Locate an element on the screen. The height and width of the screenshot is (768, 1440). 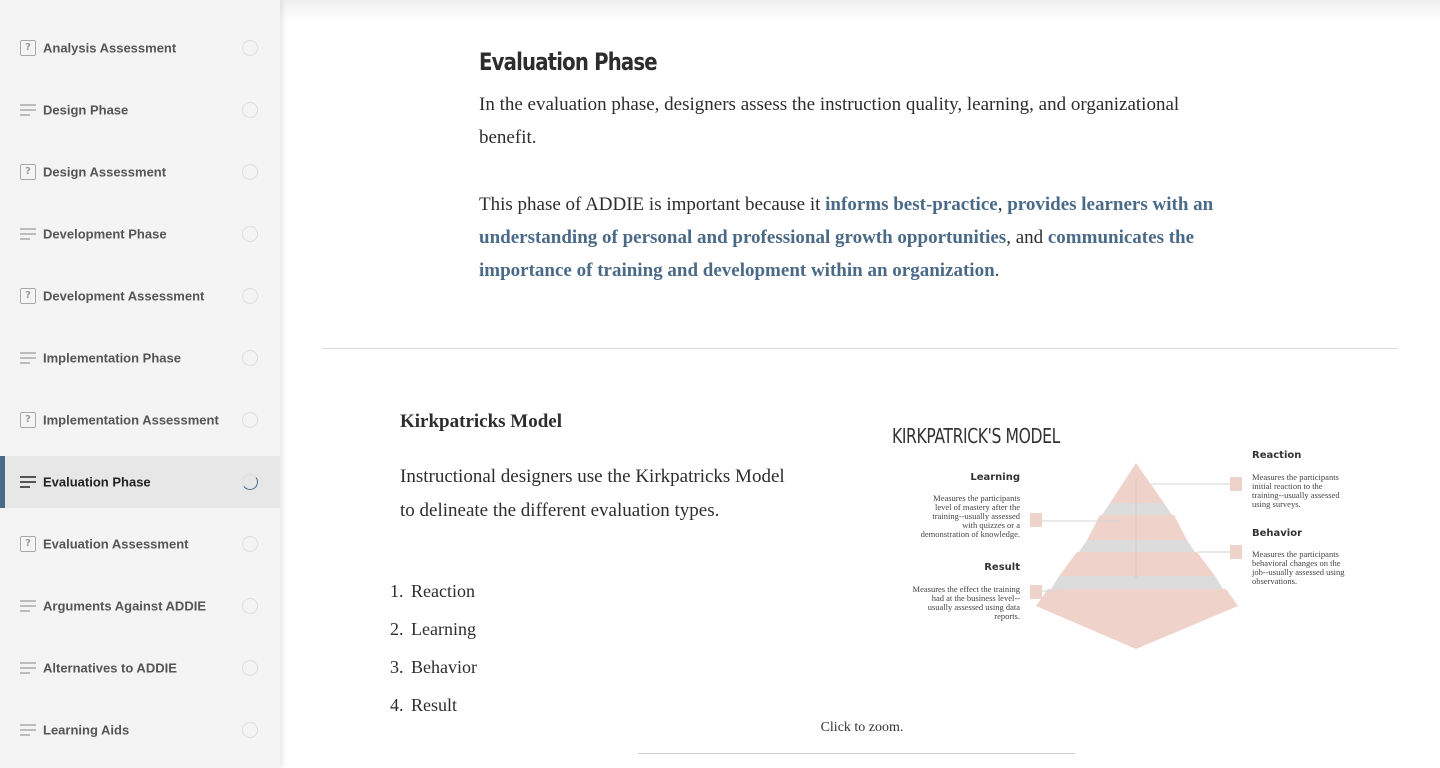
figure-label-reaction: Reaction is located at coordinates (1277, 455).